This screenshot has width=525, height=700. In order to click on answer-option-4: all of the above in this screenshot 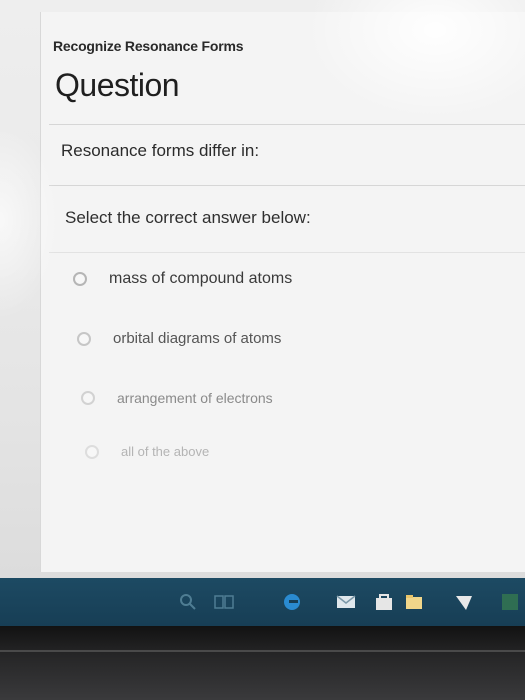, I will do `click(147, 451)`.